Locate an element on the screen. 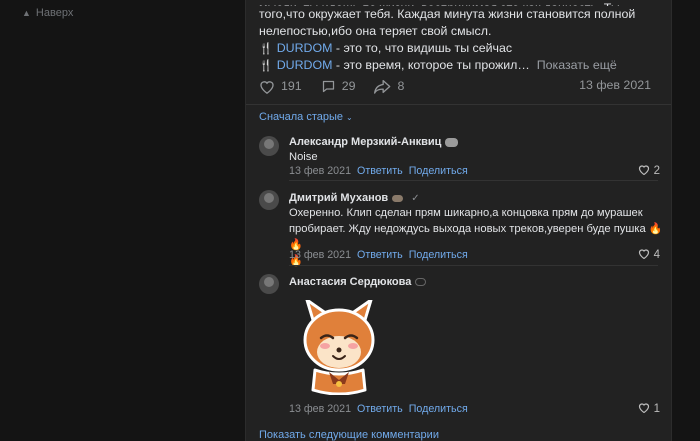 Image resolution: width=700 pixels, height=441 pixels. sort-label: Сначала старые is located at coordinates (301, 117).